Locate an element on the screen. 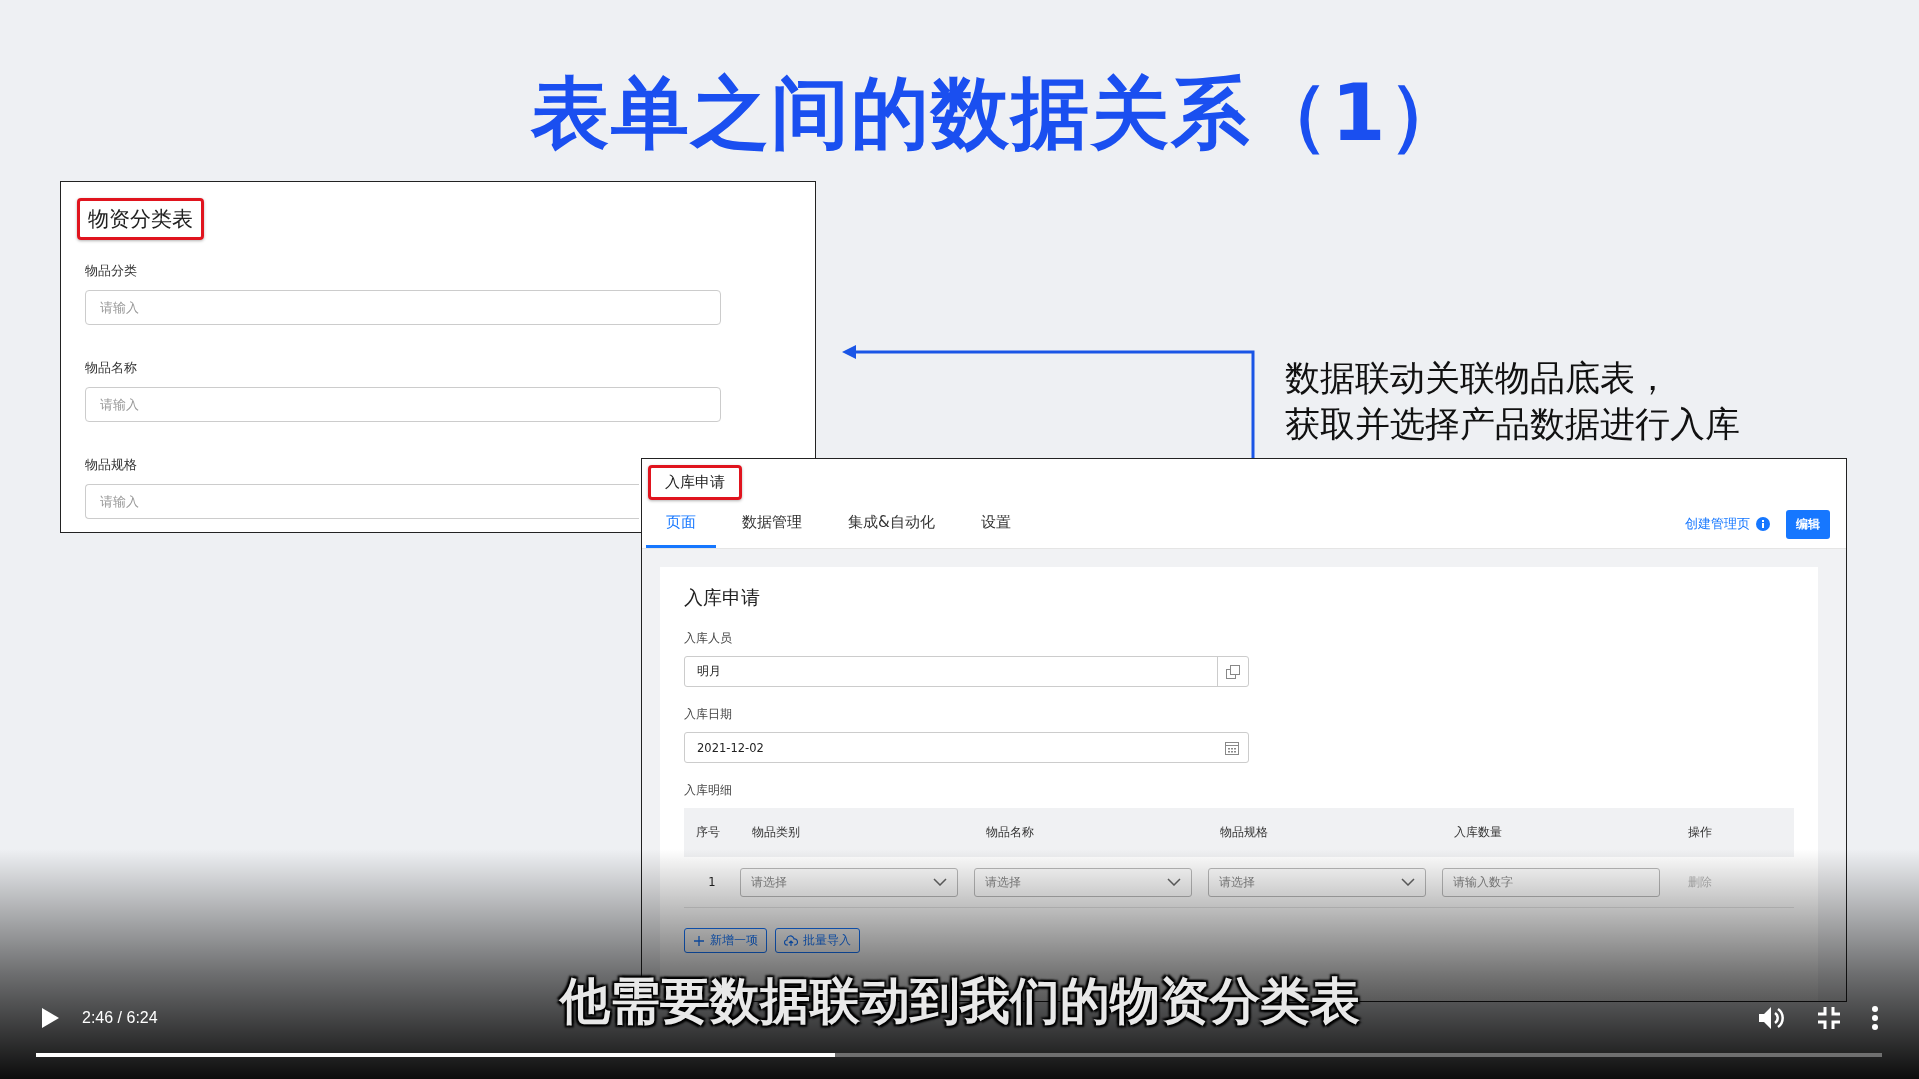 The width and height of the screenshot is (1919, 1079). column-header: 序号 is located at coordinates (708, 832).